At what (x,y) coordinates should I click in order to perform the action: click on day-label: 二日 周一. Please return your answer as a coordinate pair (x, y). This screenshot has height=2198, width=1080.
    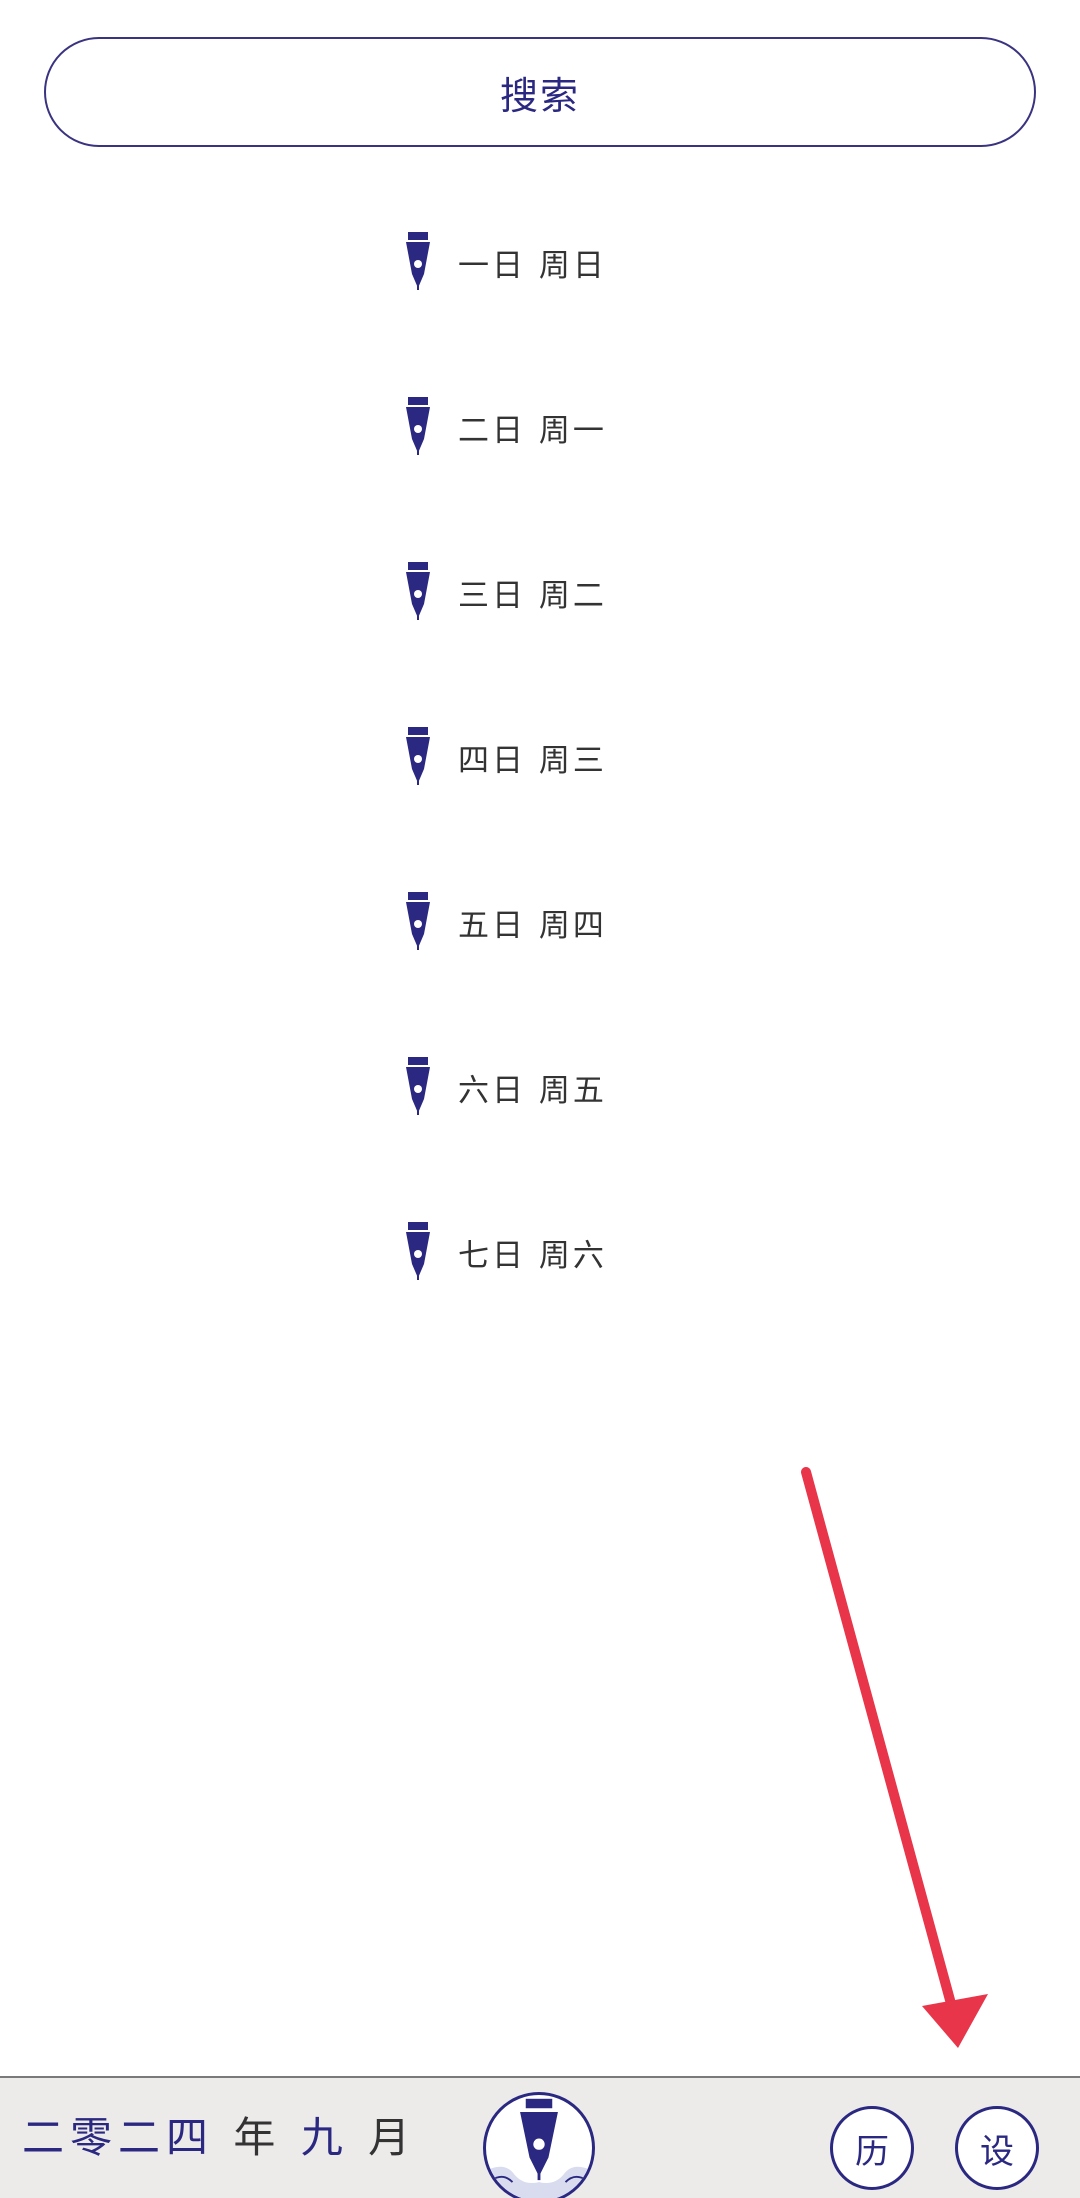
    Looking at the image, I should click on (532, 430).